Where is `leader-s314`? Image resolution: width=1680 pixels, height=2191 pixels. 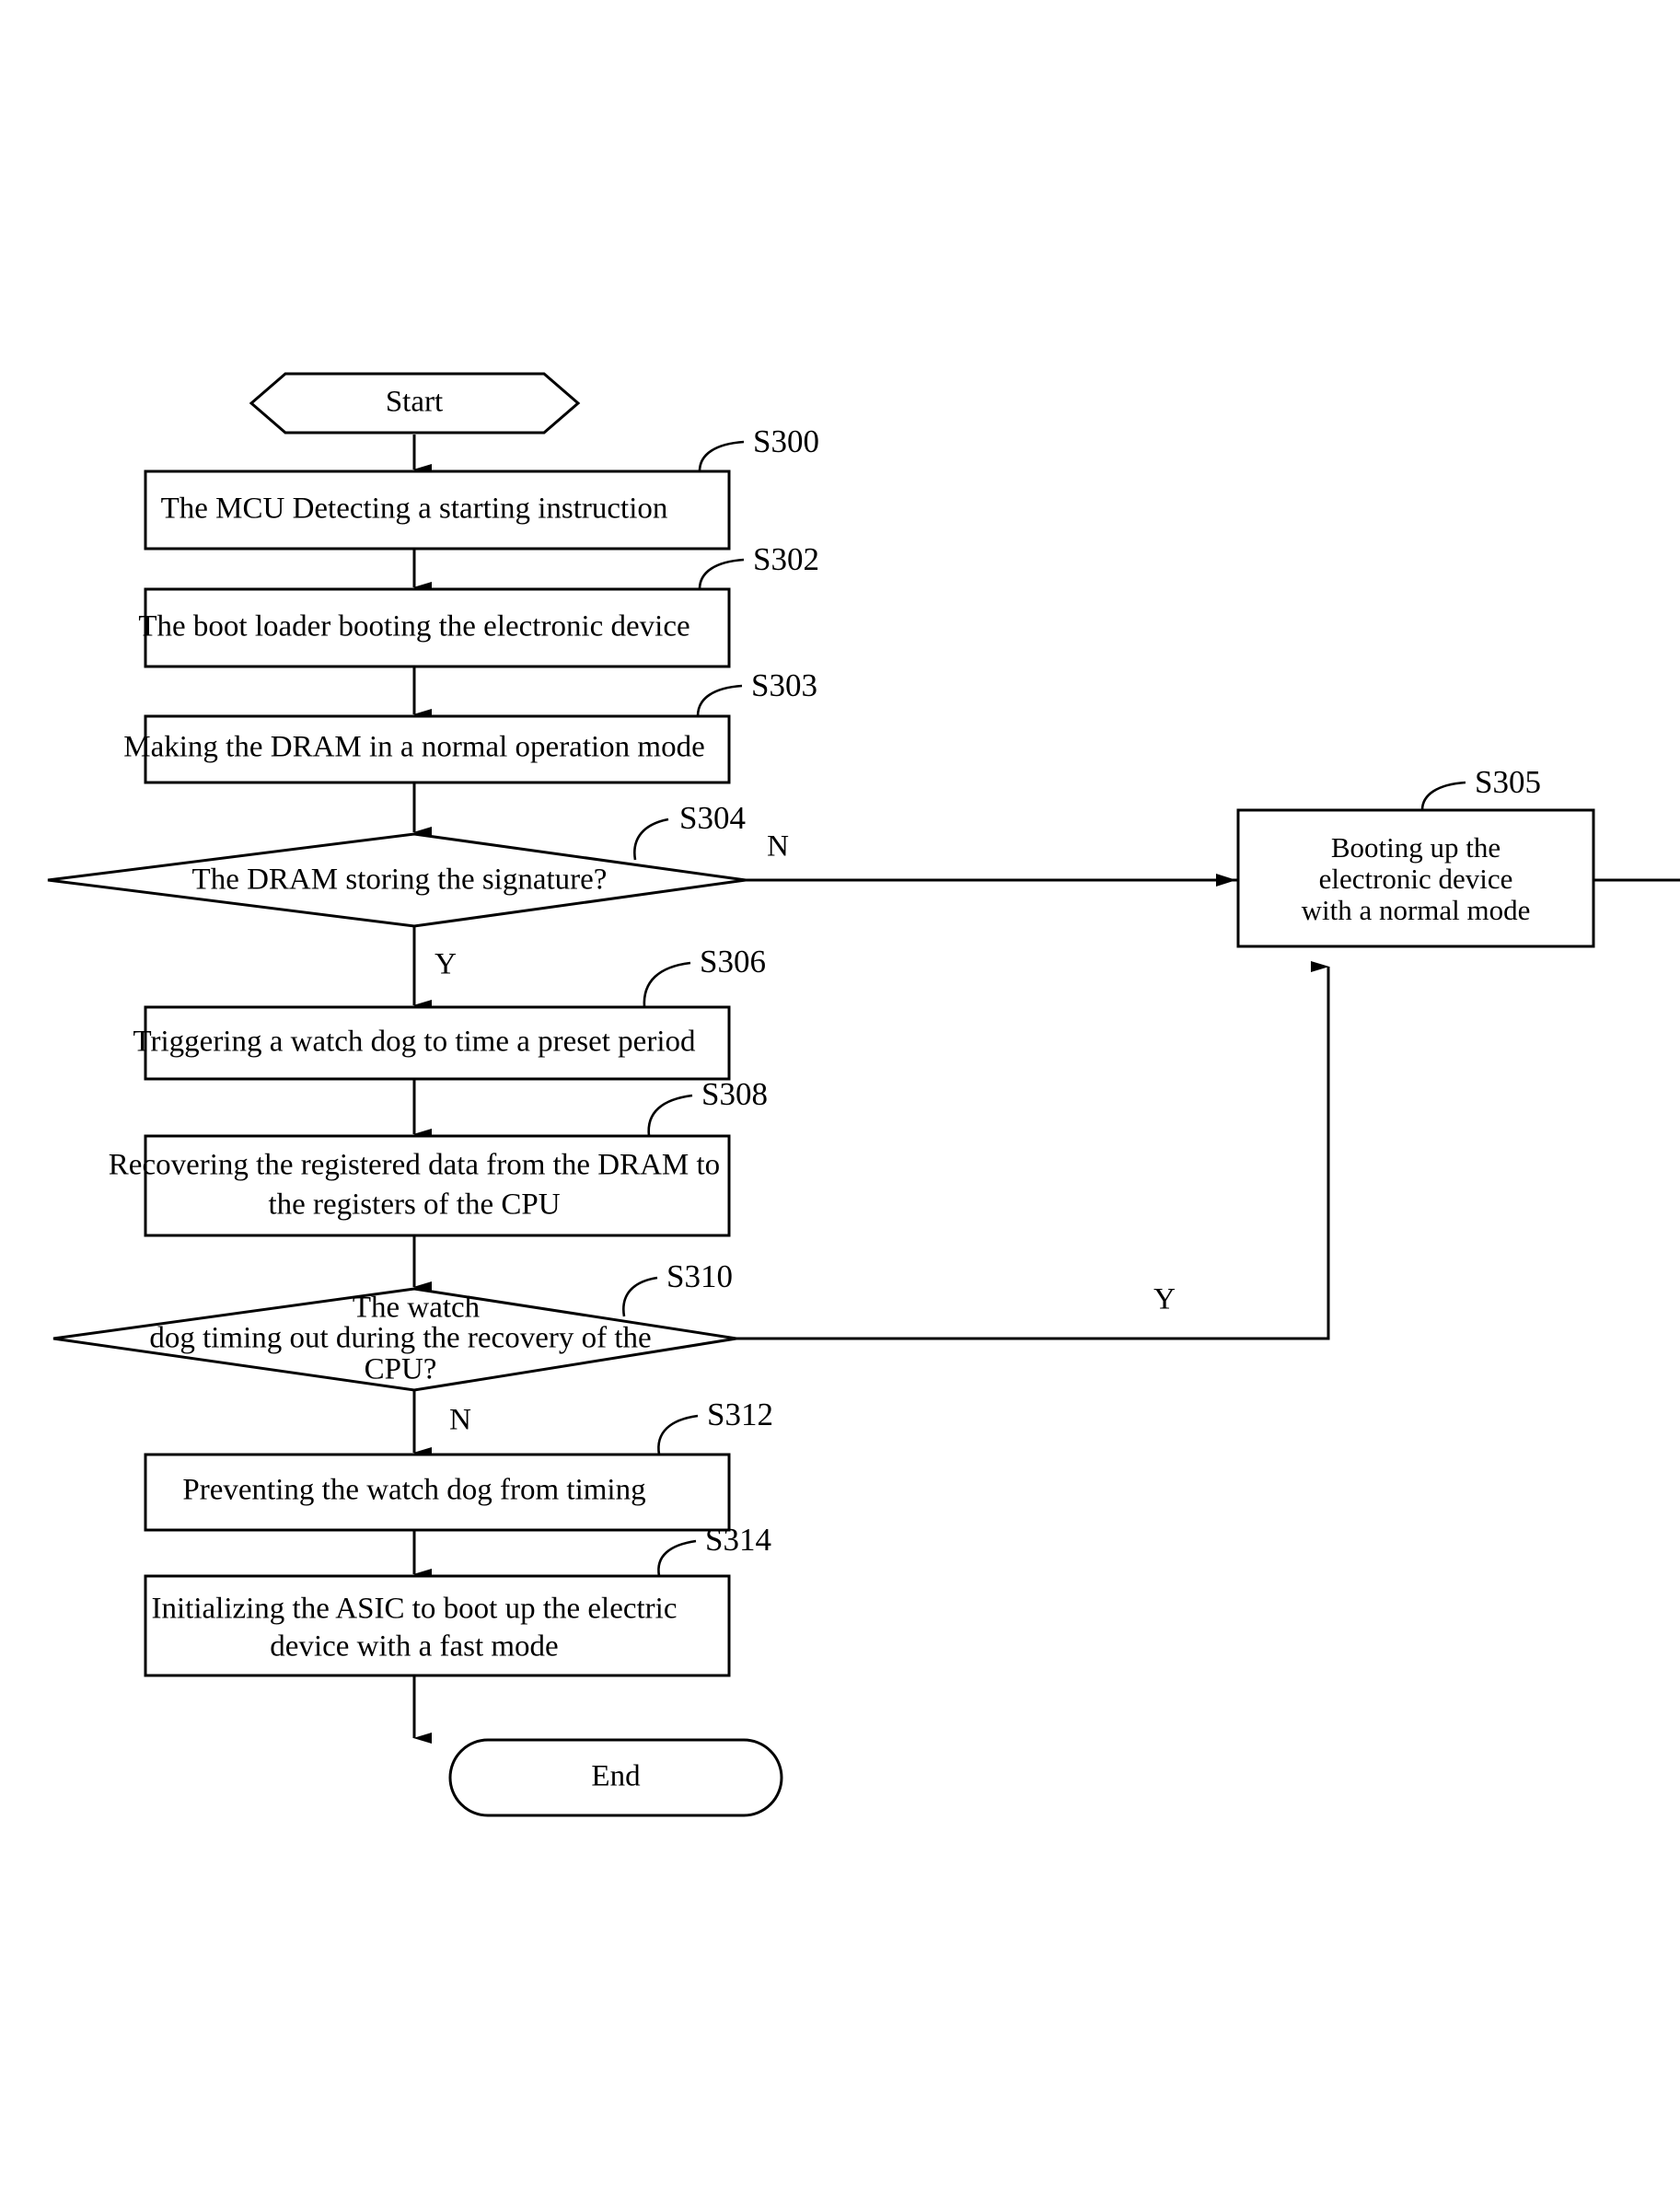
leader-s314 is located at coordinates (677, 1558).